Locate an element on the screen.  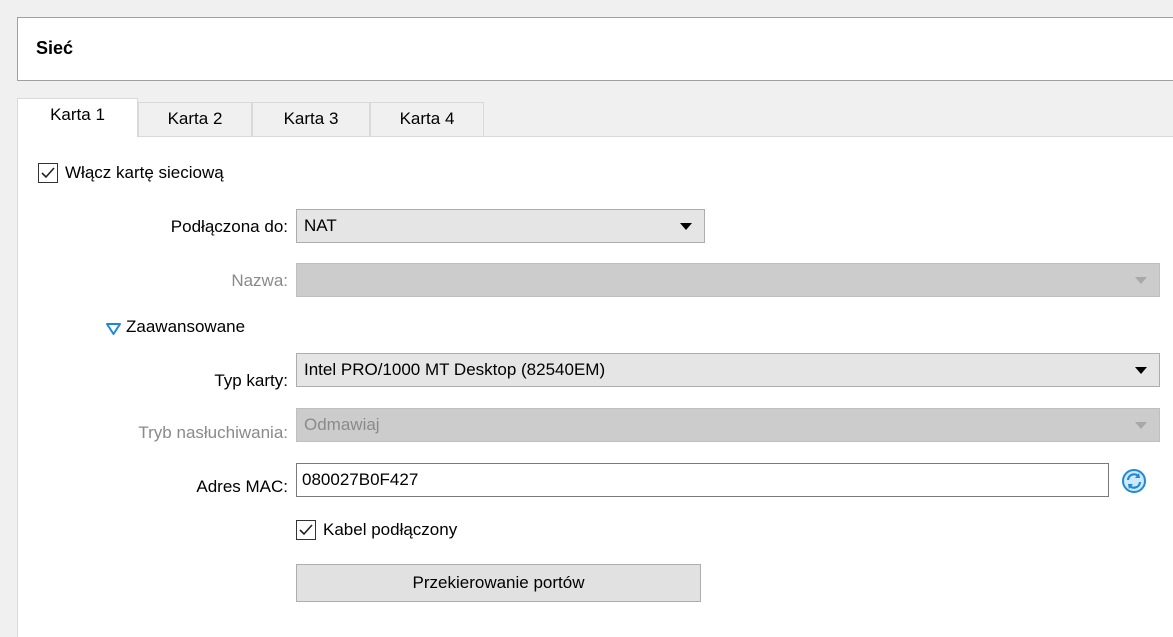
section-title: Sieć is located at coordinates (55, 48).